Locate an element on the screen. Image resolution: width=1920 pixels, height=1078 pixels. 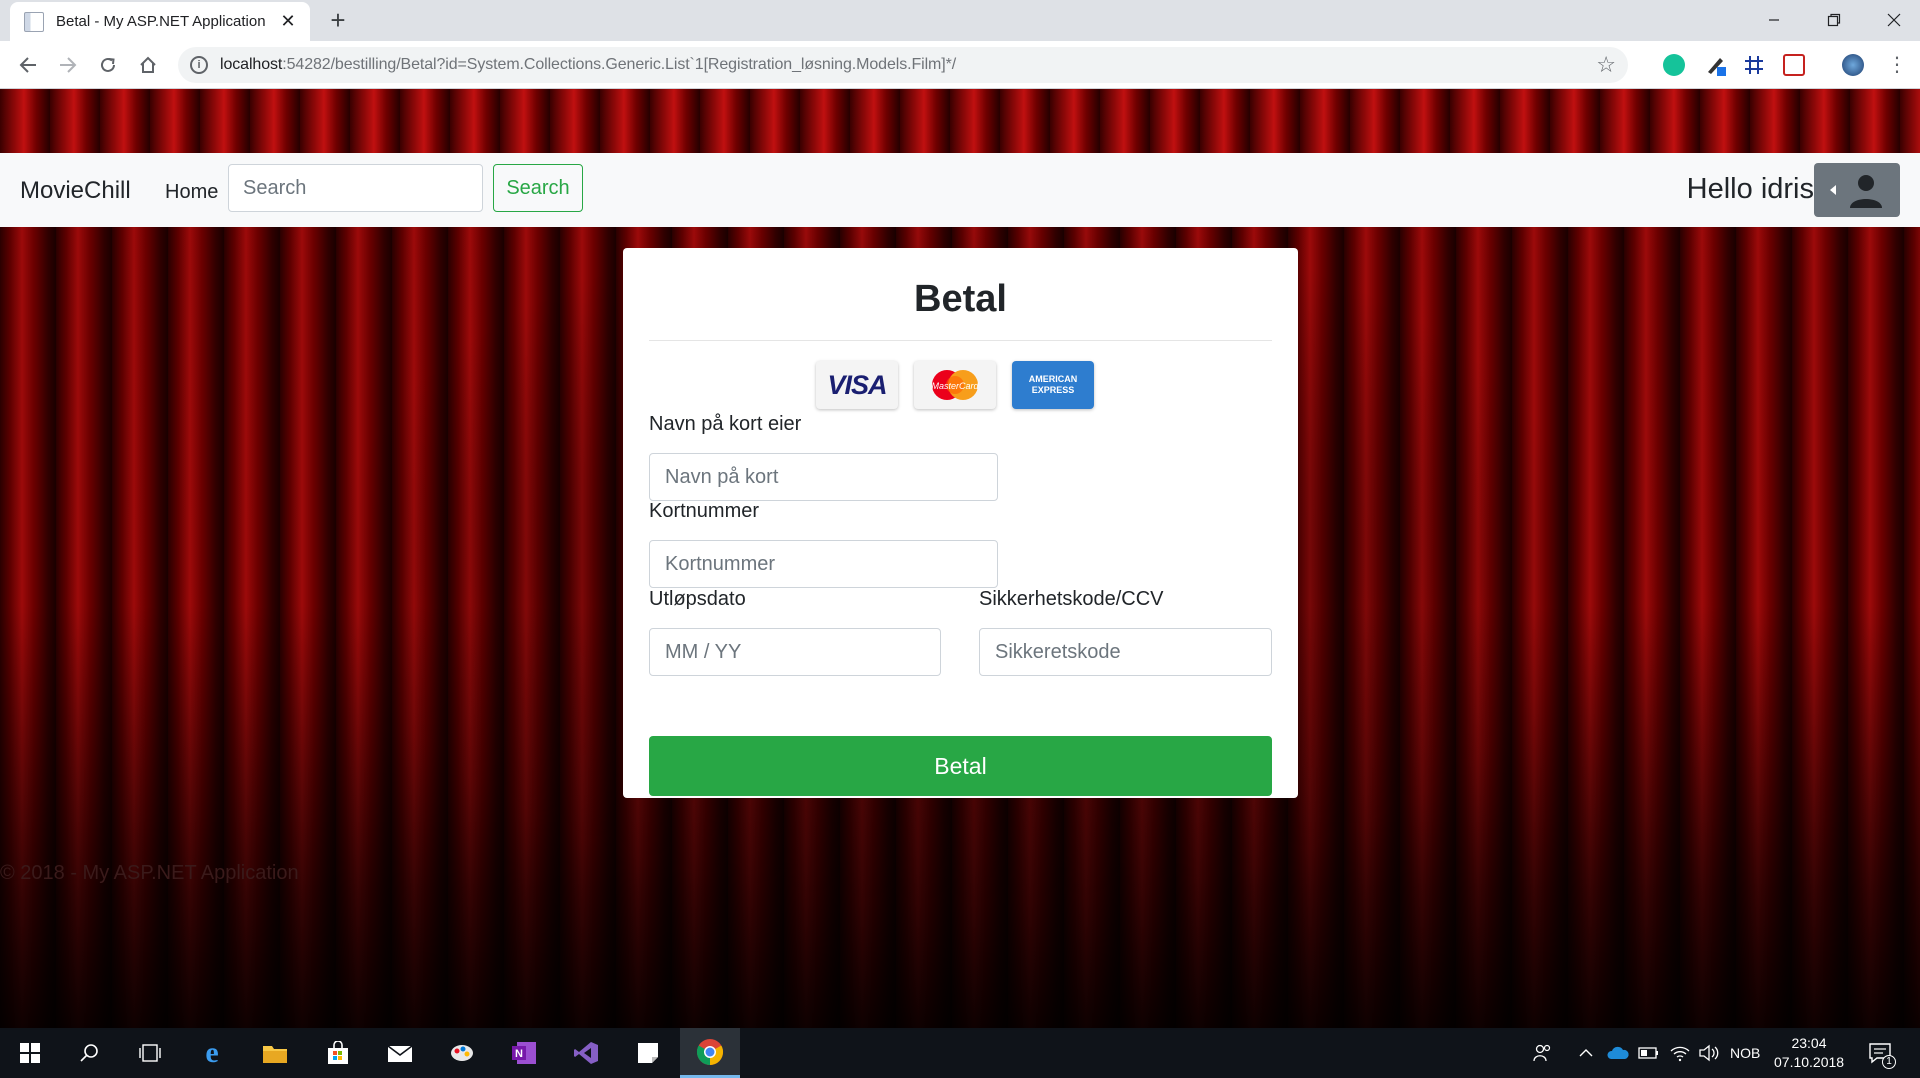
cvv-label: Sikkerhetskode/CCV is located at coordinates (1071, 599).